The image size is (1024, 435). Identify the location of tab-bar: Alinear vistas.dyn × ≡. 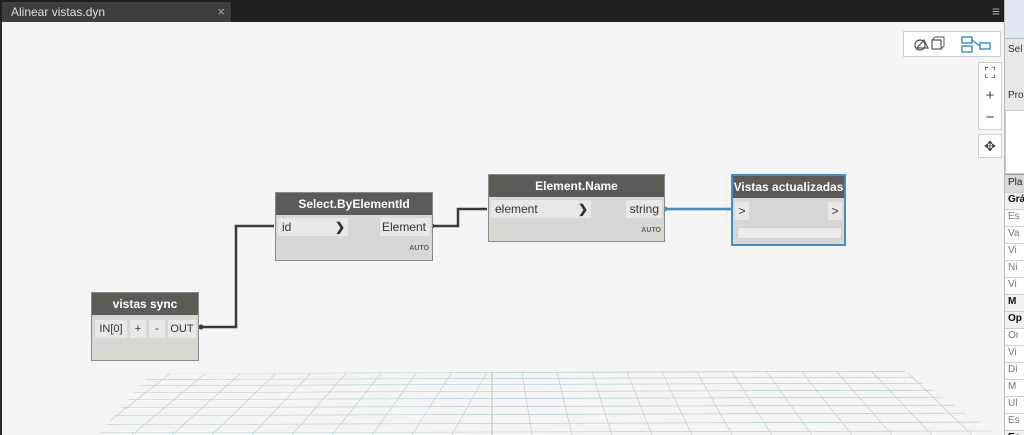
(502, 11).